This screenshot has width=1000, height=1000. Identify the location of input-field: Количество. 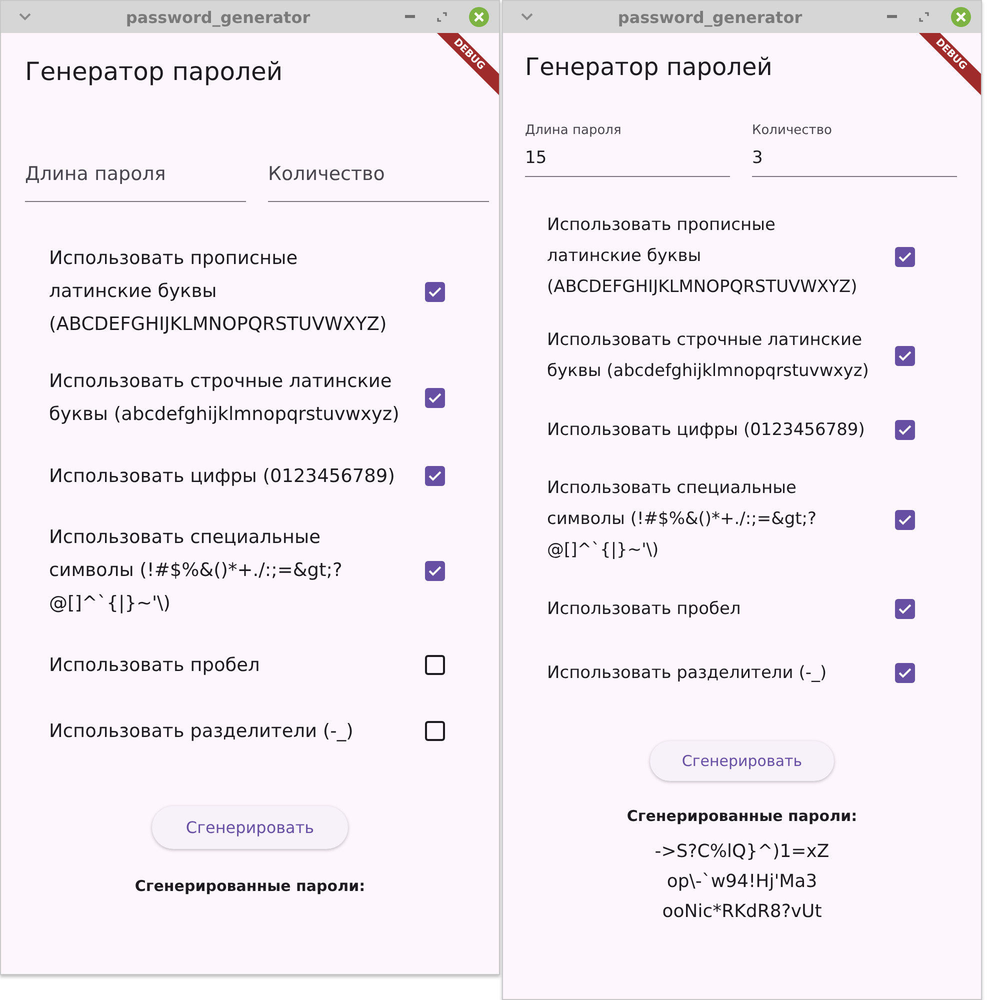
(378, 170).